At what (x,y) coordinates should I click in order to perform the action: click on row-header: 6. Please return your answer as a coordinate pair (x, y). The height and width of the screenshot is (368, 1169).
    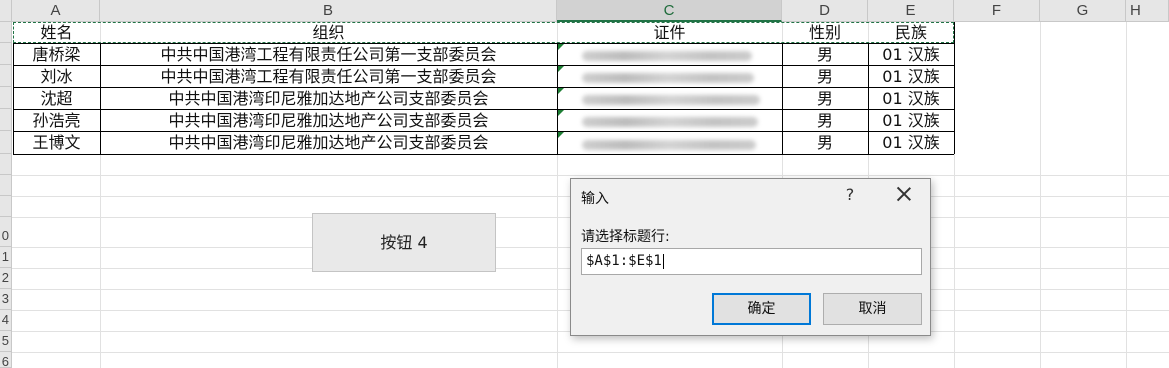
    Looking at the image, I should click on (6, 360).